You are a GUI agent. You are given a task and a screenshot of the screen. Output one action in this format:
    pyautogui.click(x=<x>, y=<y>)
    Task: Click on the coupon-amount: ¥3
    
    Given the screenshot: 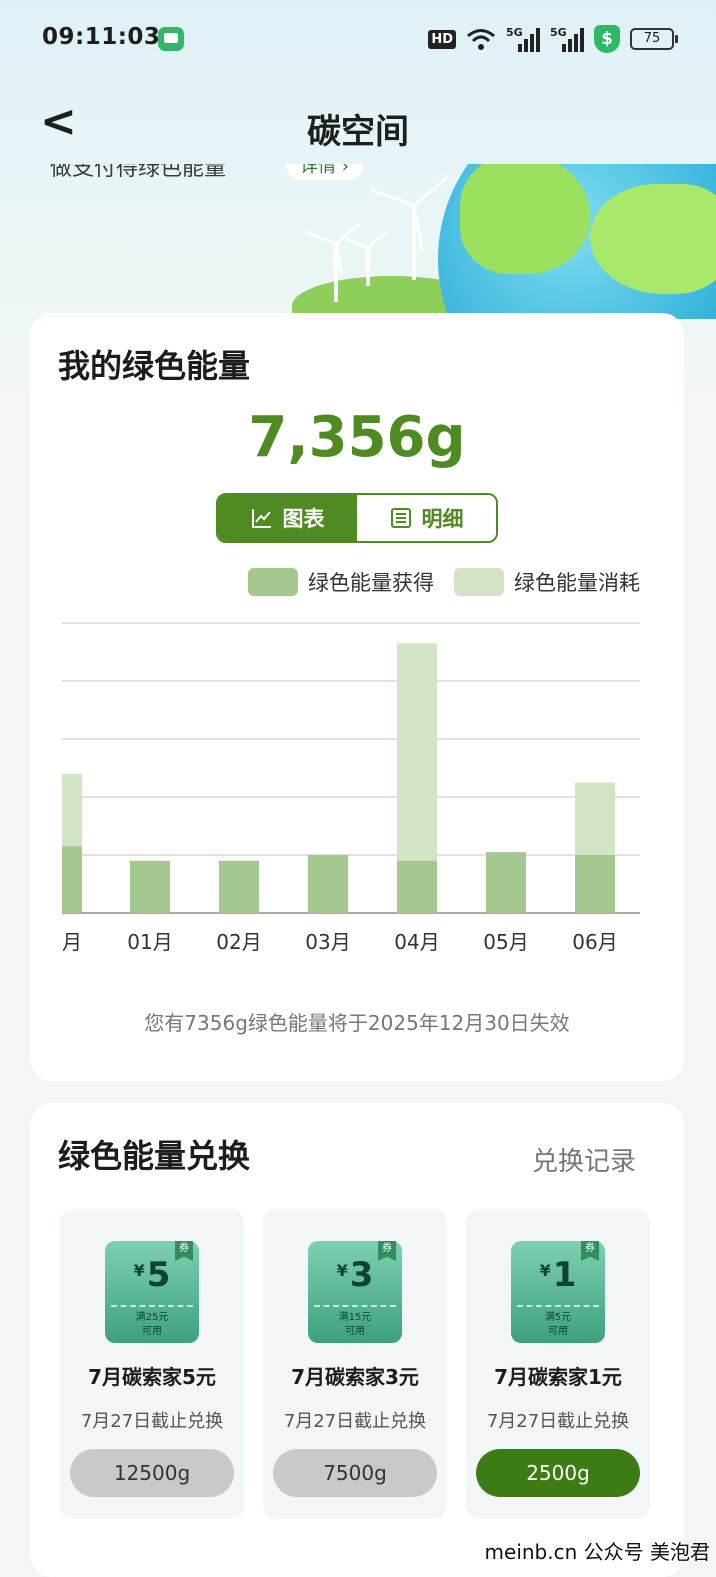 What is the action you would take?
    pyautogui.click(x=355, y=1275)
    